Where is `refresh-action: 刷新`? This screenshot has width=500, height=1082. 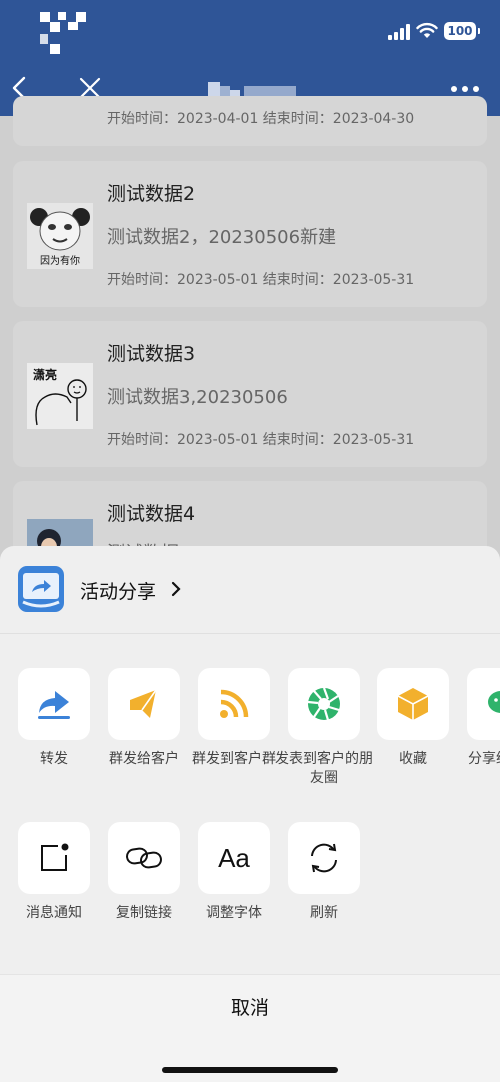
refresh-action: 刷新 is located at coordinates (324, 872).